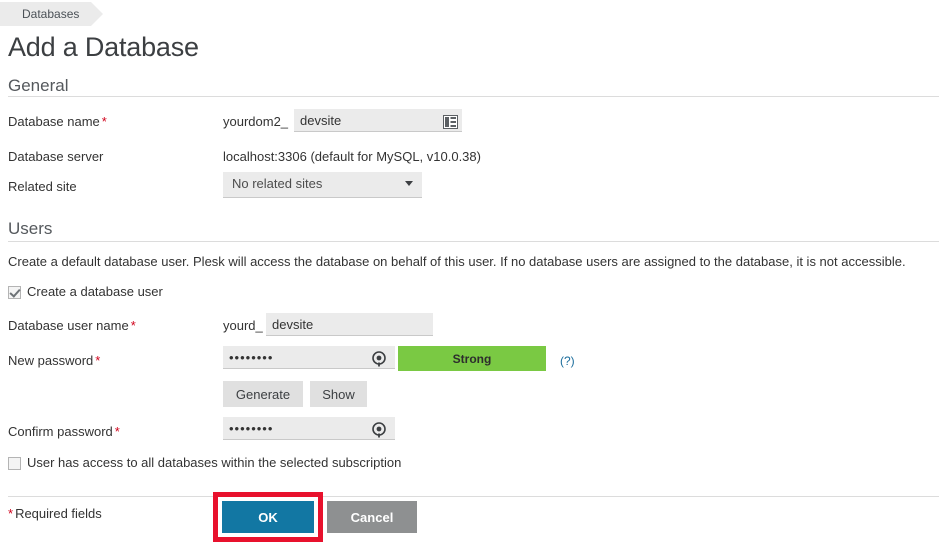 The width and height of the screenshot is (947, 550). I want to click on create-database-user-checkbox-row: Create a database user, so click(85, 292).